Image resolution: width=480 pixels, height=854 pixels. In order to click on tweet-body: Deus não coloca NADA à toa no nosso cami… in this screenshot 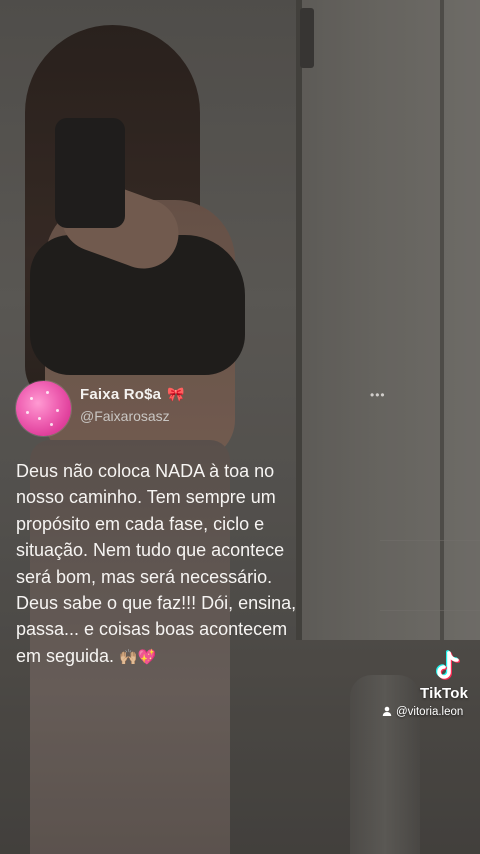, I will do `click(156, 563)`.